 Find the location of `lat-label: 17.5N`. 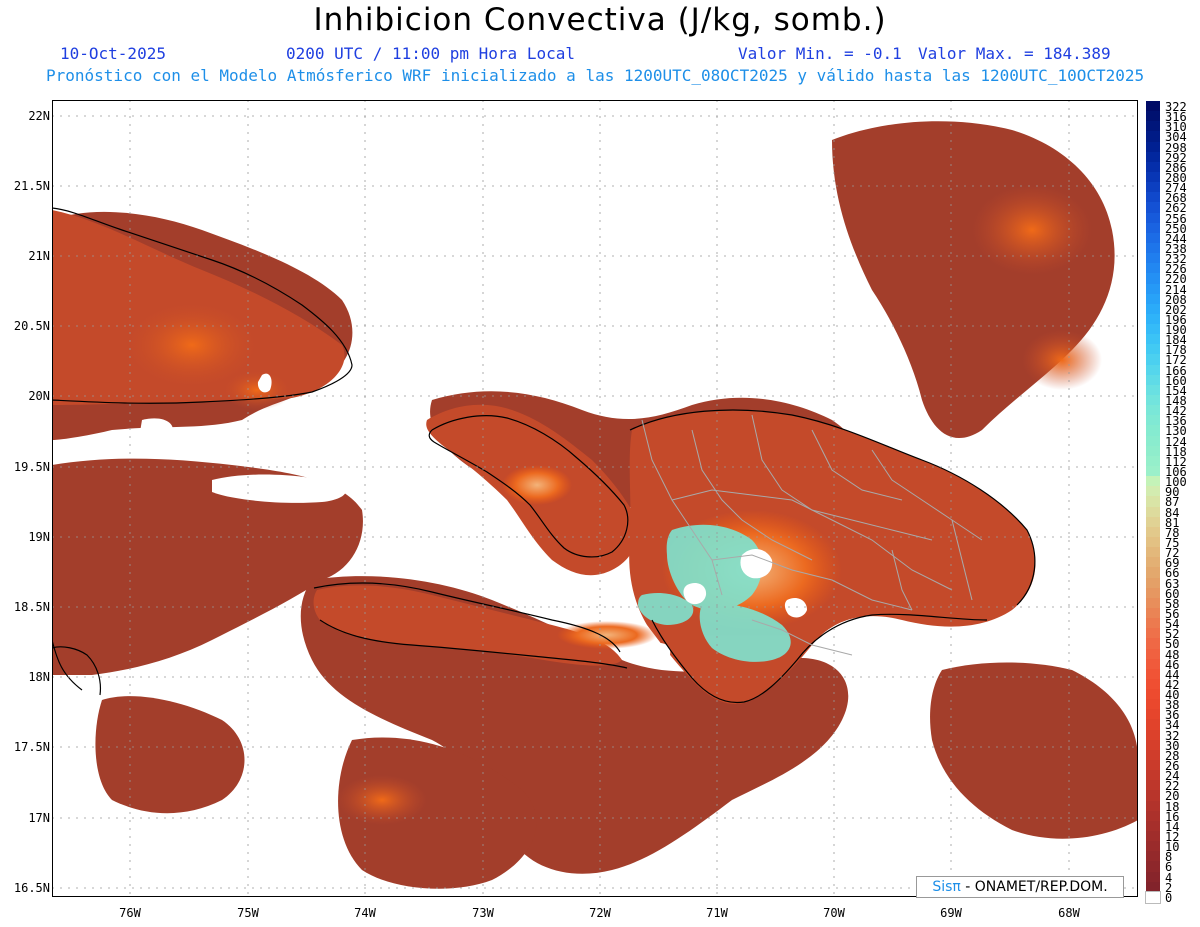

lat-label: 17.5N is located at coordinates (31, 747).